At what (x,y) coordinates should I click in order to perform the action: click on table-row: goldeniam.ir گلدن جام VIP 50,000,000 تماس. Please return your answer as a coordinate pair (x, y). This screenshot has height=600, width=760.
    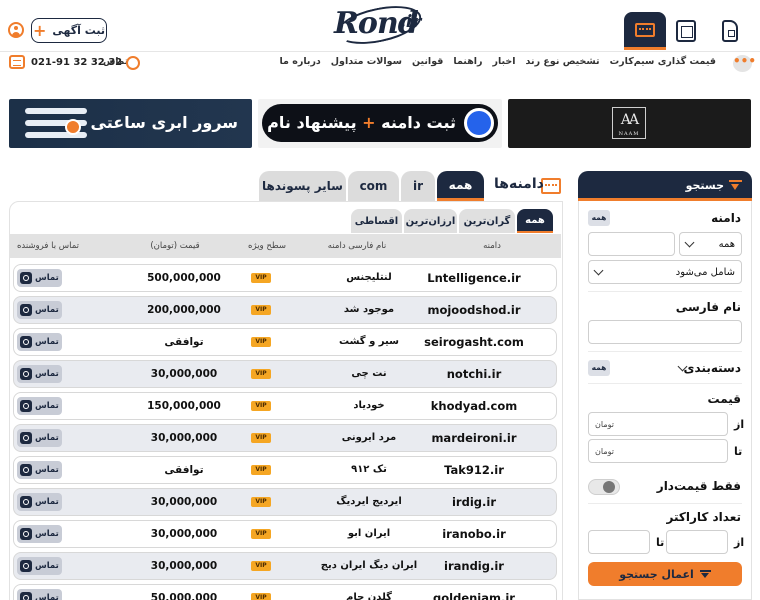
    Looking at the image, I should click on (285, 592).